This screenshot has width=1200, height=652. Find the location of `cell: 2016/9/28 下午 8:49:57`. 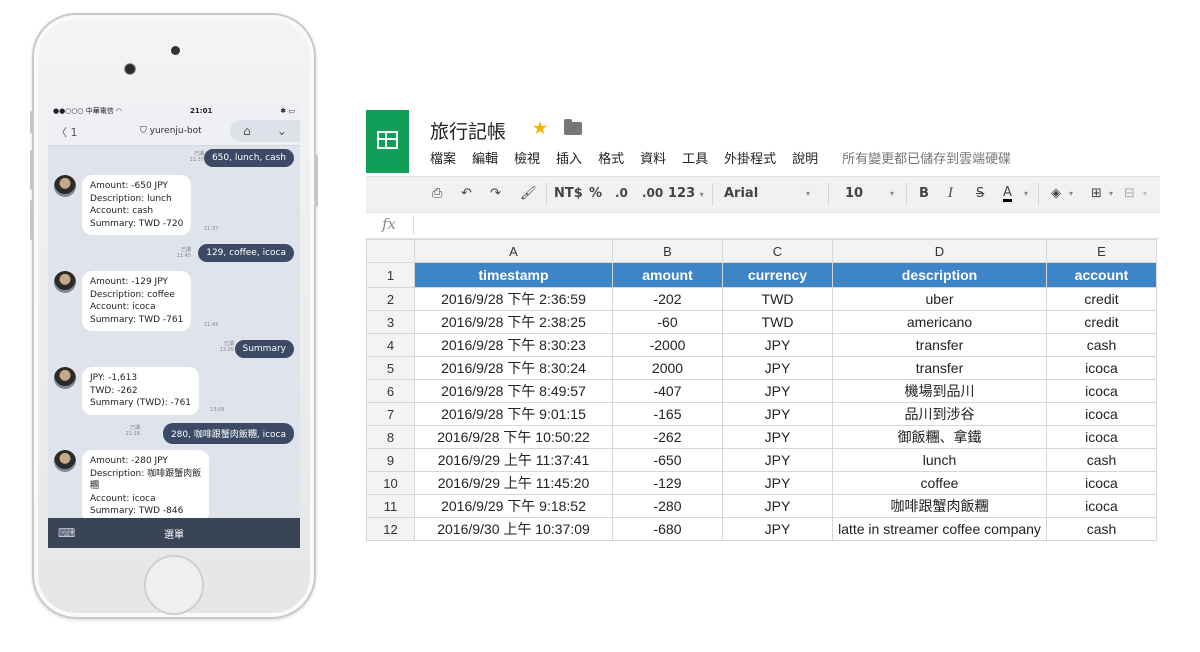

cell: 2016/9/28 下午 8:49:57 is located at coordinates (513, 391).